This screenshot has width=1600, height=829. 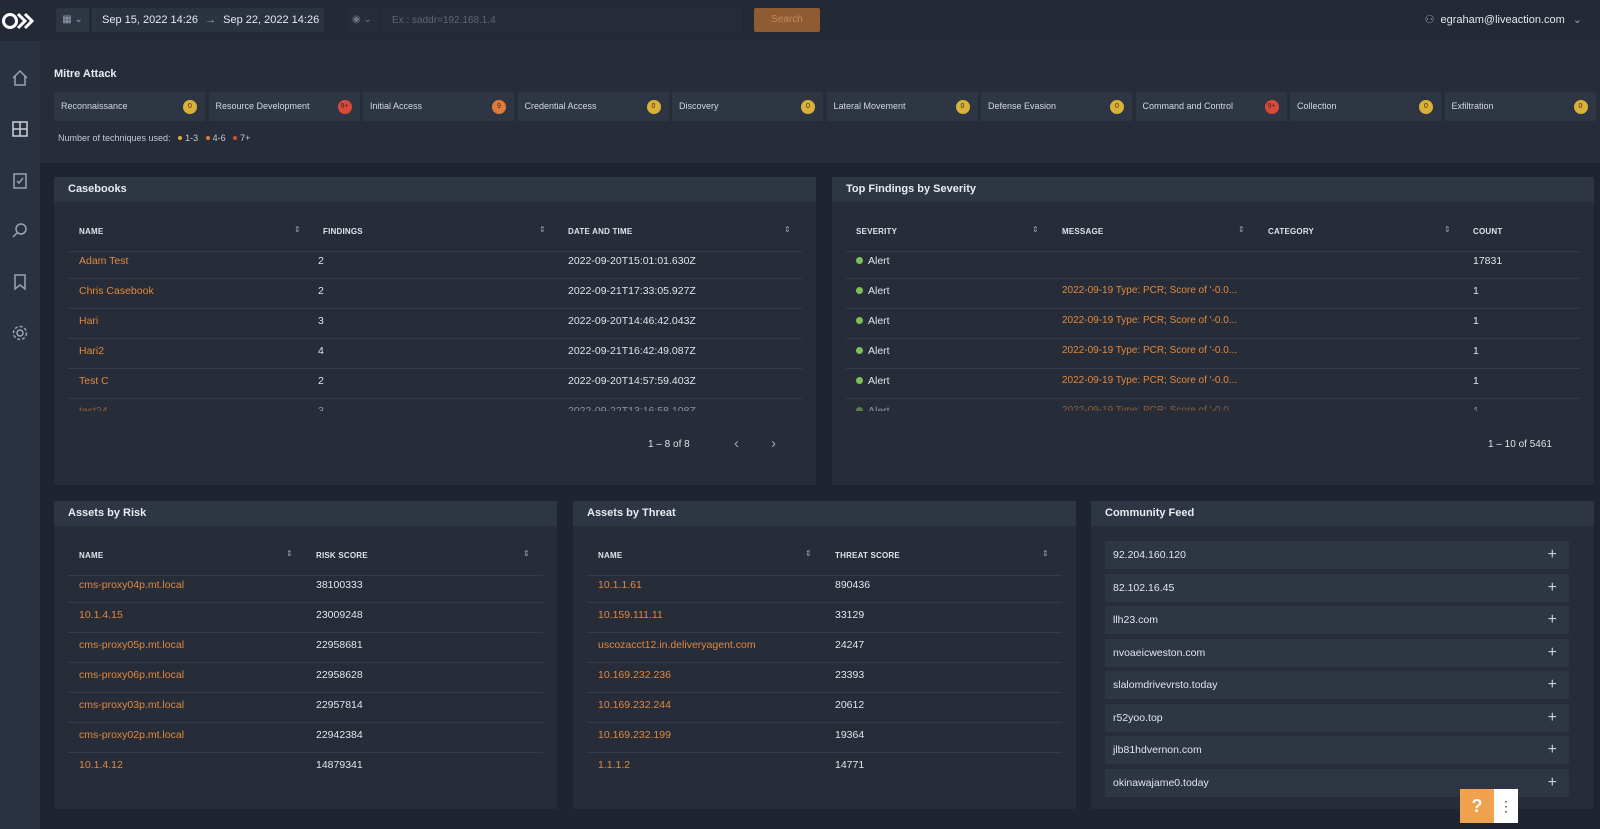 I want to click on asset-name-link: 10.1.4.12, so click(x=101, y=765).